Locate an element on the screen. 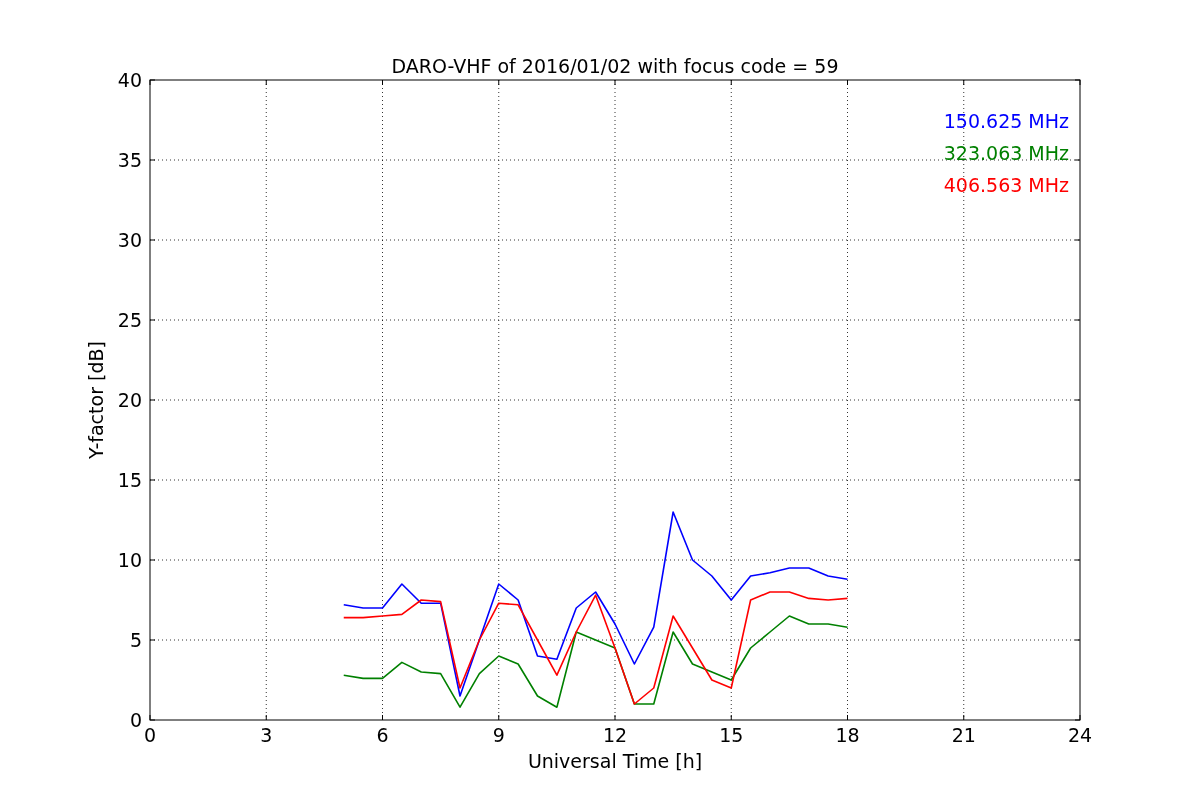  x-tick-label: 24 is located at coordinates (1080, 735).